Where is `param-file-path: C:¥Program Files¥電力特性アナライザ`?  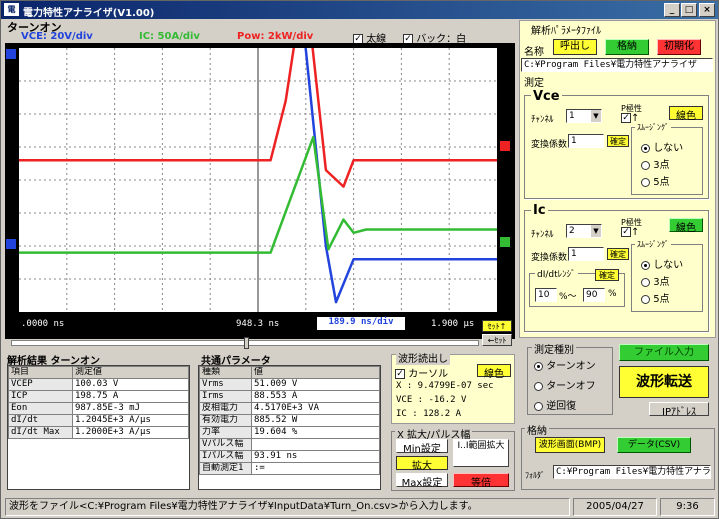 param-file-path: C:¥Program Files¥電力特性アナライザ is located at coordinates (617, 65).